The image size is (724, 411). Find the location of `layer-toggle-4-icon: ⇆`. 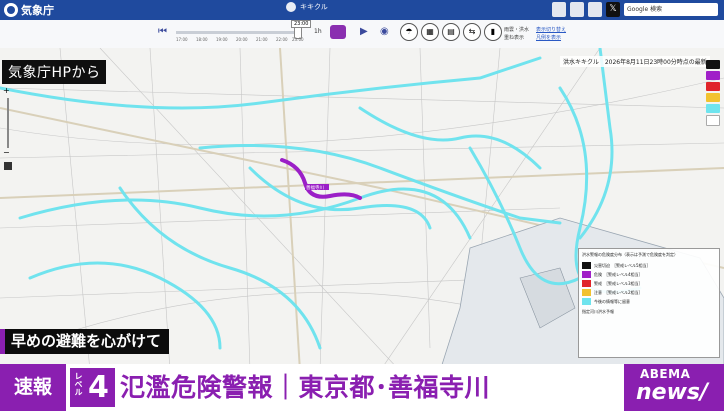

layer-toggle-4-icon: ⇆ is located at coordinates (472, 32).